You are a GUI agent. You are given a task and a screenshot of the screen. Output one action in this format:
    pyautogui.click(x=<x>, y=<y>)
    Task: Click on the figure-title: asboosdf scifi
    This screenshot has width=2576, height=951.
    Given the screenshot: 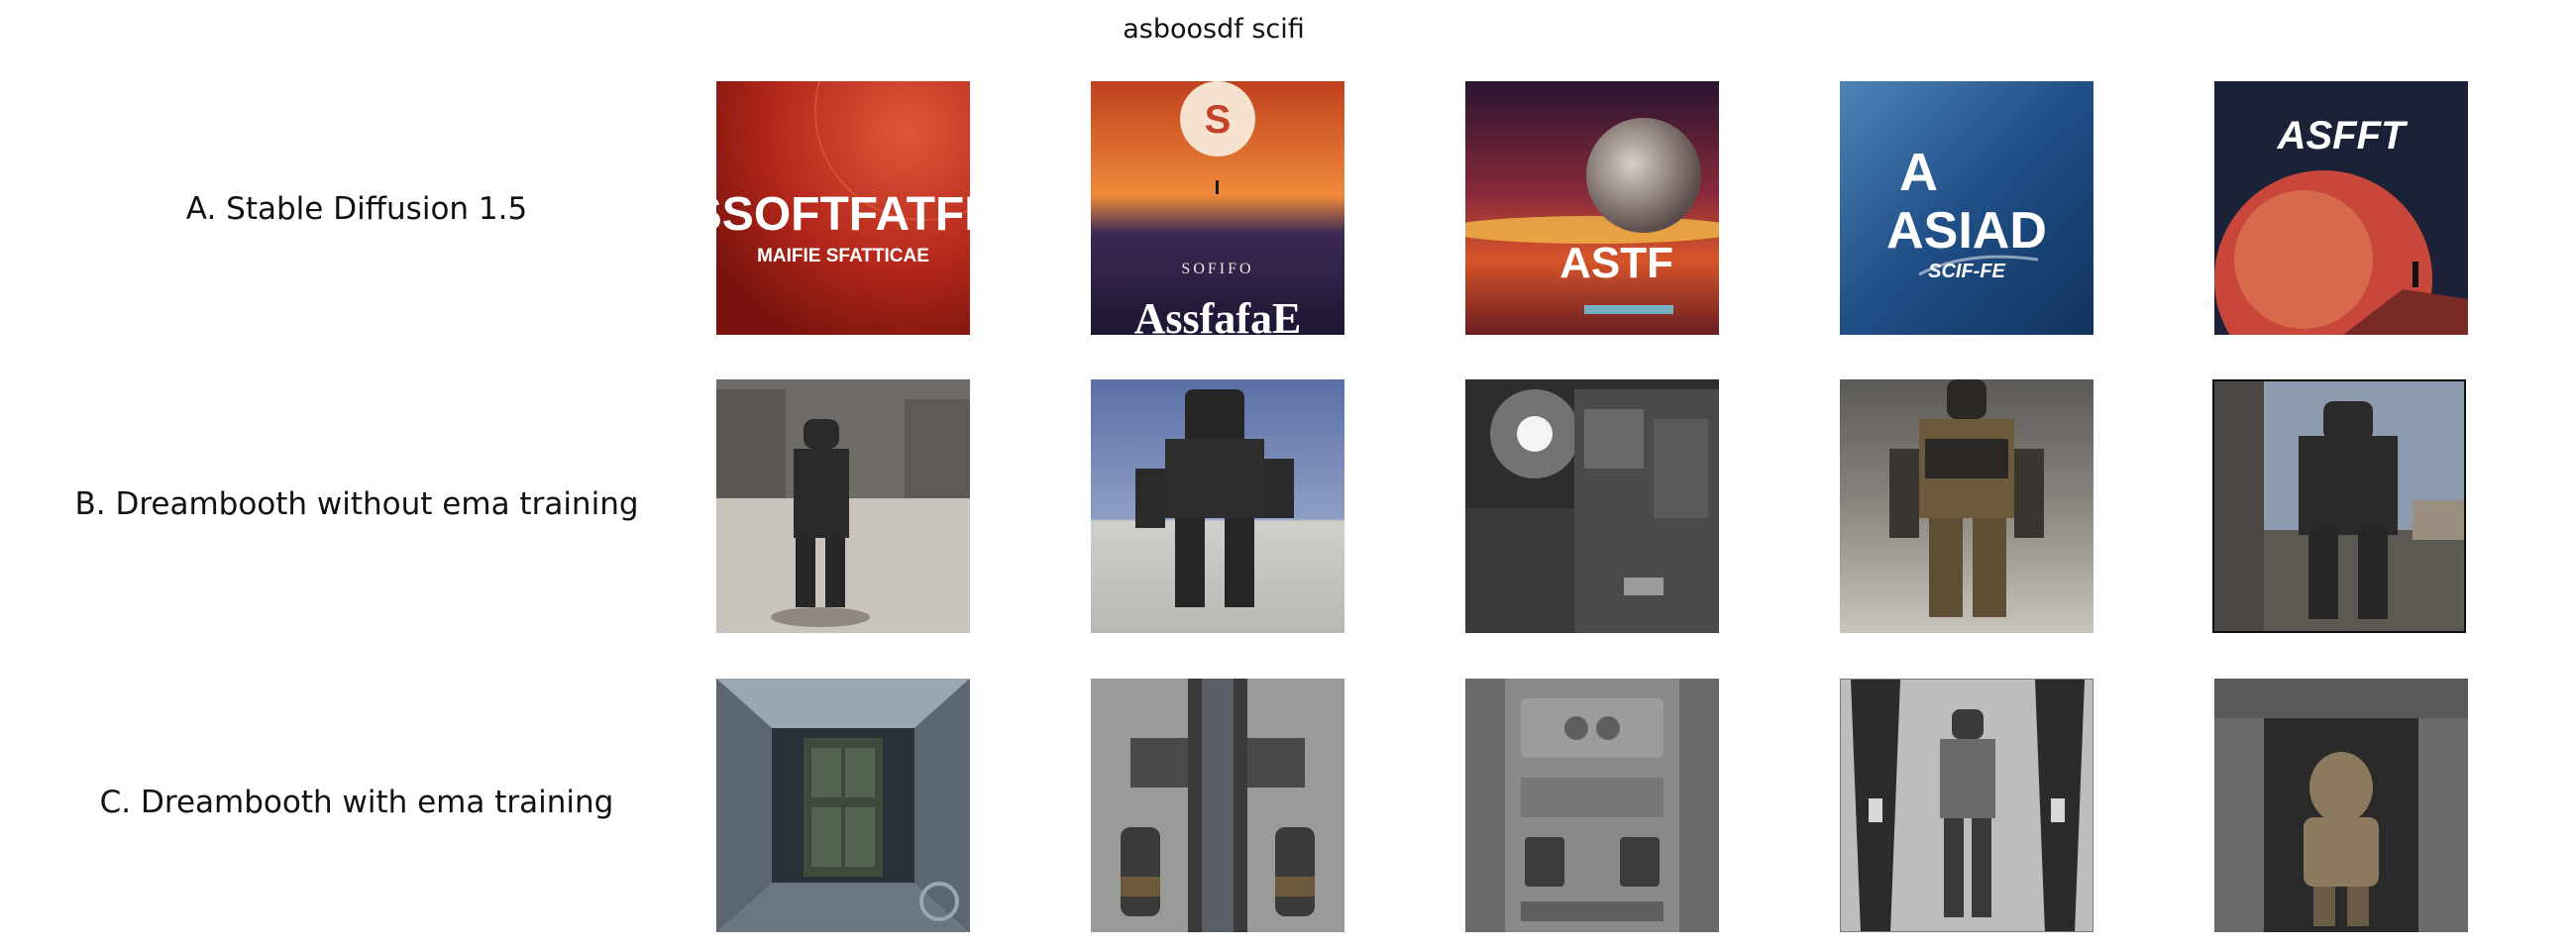 What is the action you would take?
    pyautogui.click(x=1214, y=29)
    